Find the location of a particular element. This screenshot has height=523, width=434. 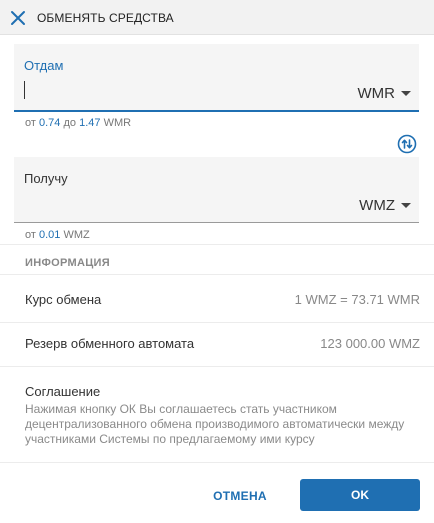

reserve-label: Резерв обменного автомата is located at coordinates (110, 343).